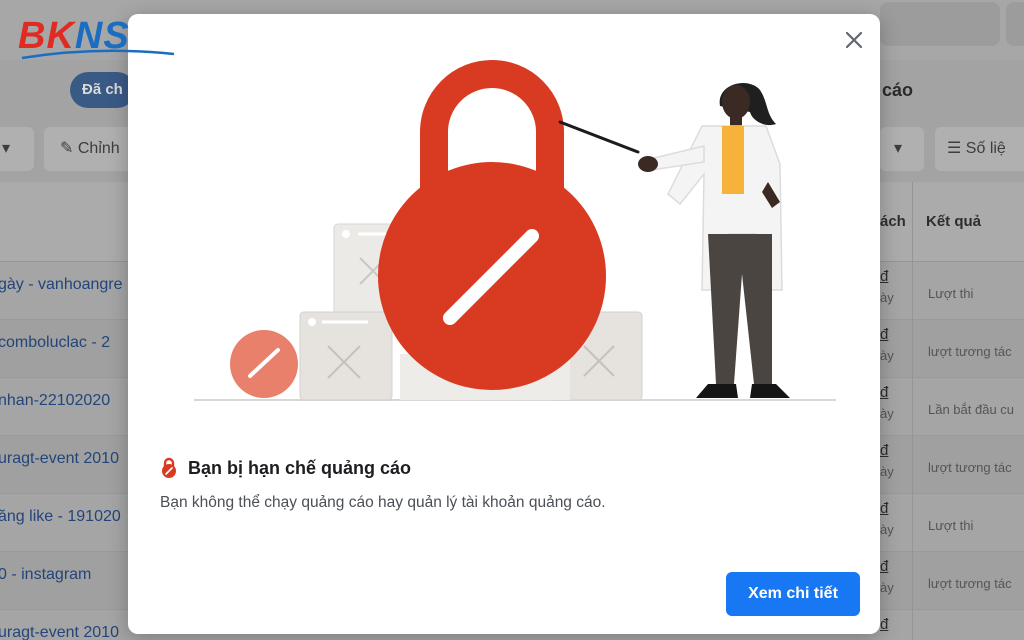  What do you see at coordinates (98, 54) in the screenshot?
I see `logo-swoosh-icon` at bounding box center [98, 54].